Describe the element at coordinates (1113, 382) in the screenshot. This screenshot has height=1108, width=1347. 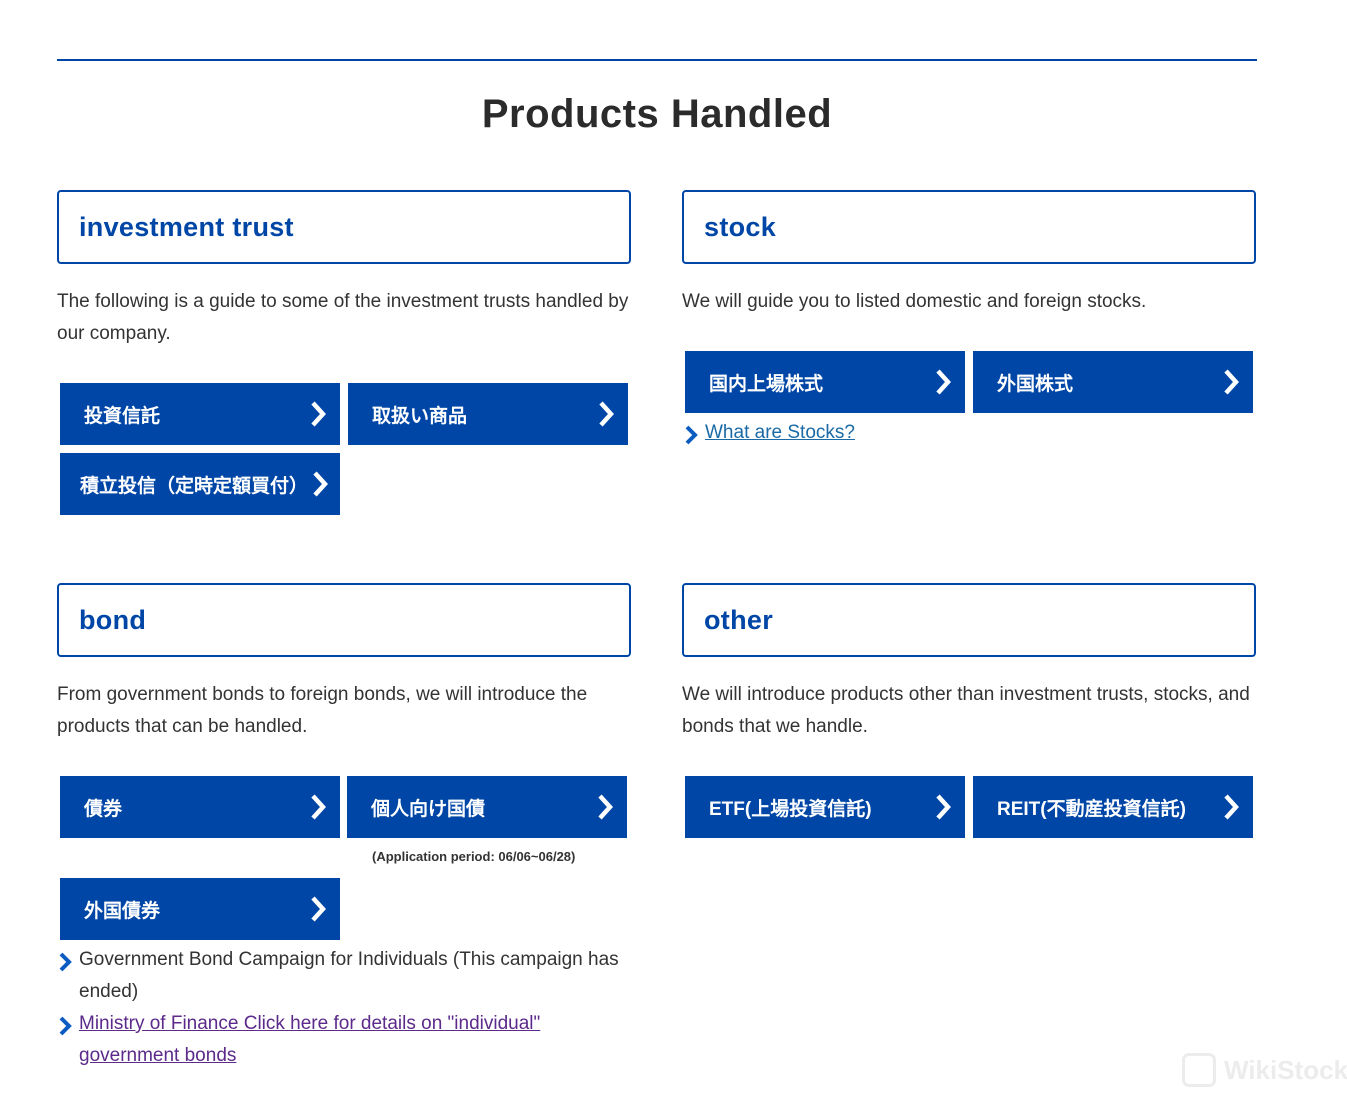
I see `foreign-stocks-button: 外国株式` at that location.